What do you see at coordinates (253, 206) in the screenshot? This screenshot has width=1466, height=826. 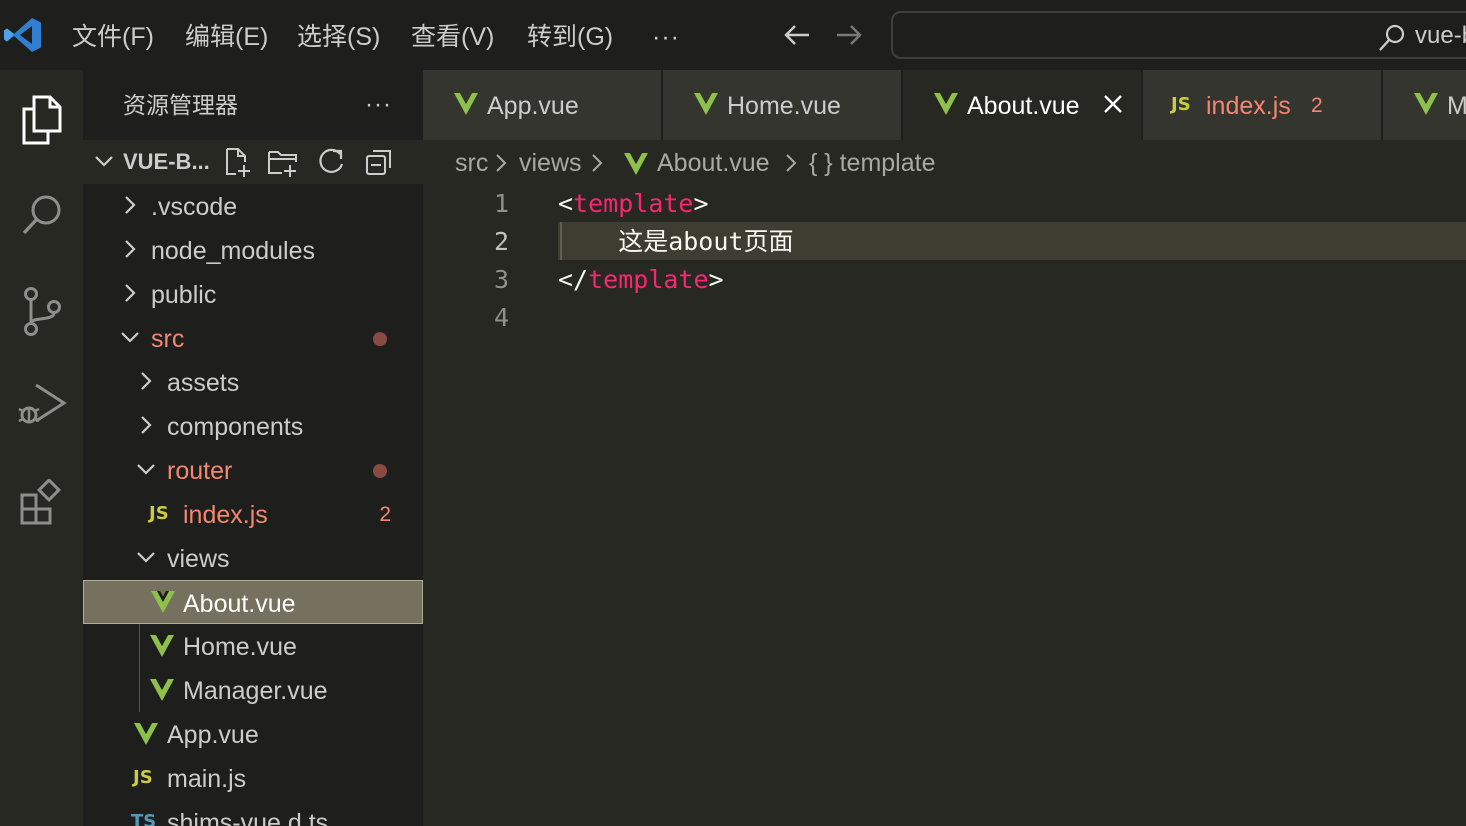 I see `tree-folder-vscode: .vscode` at bounding box center [253, 206].